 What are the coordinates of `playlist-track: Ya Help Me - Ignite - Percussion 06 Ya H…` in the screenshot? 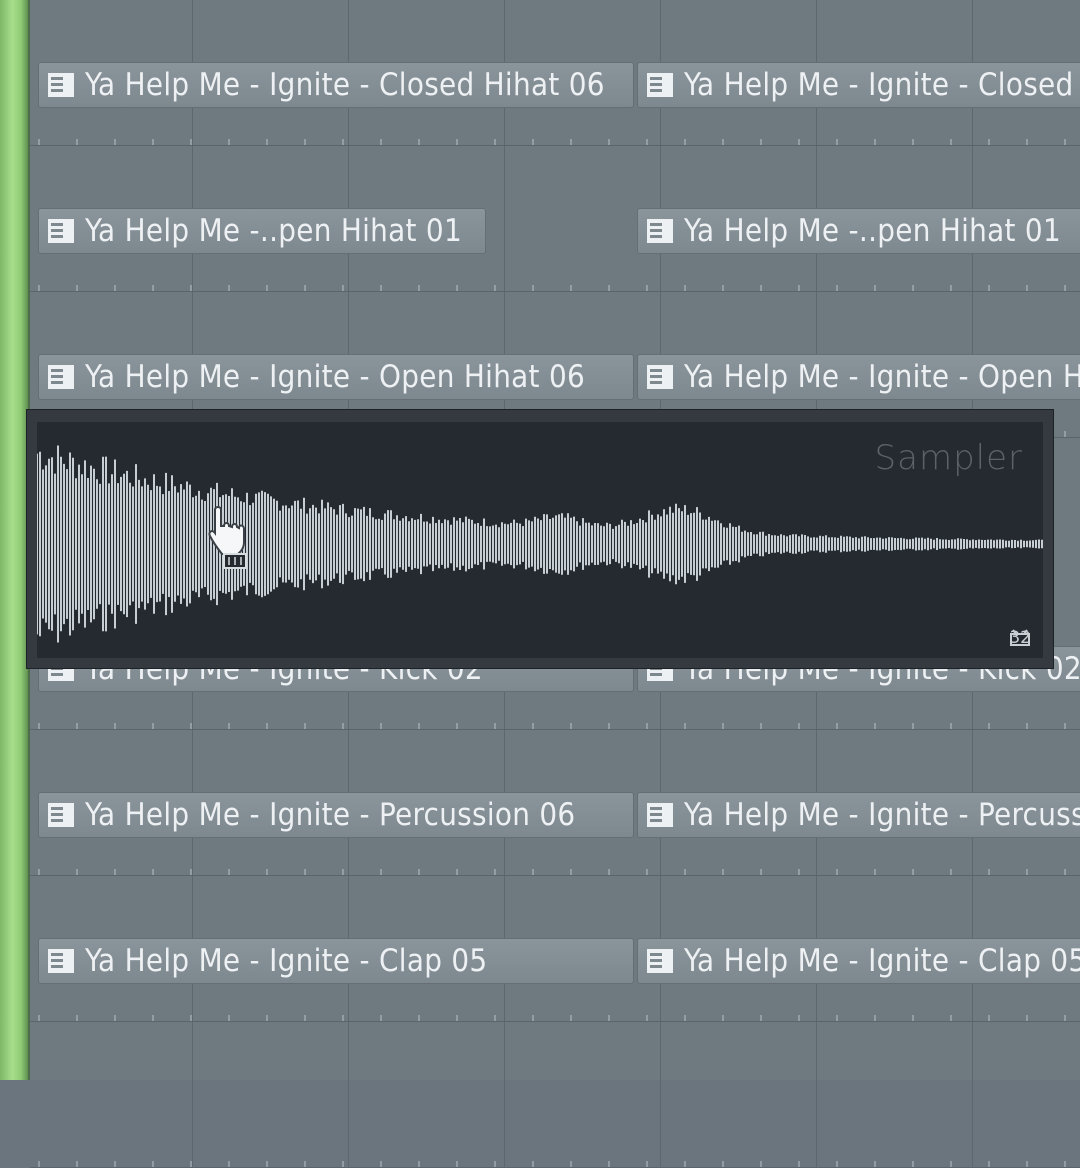 It's located at (555, 803).